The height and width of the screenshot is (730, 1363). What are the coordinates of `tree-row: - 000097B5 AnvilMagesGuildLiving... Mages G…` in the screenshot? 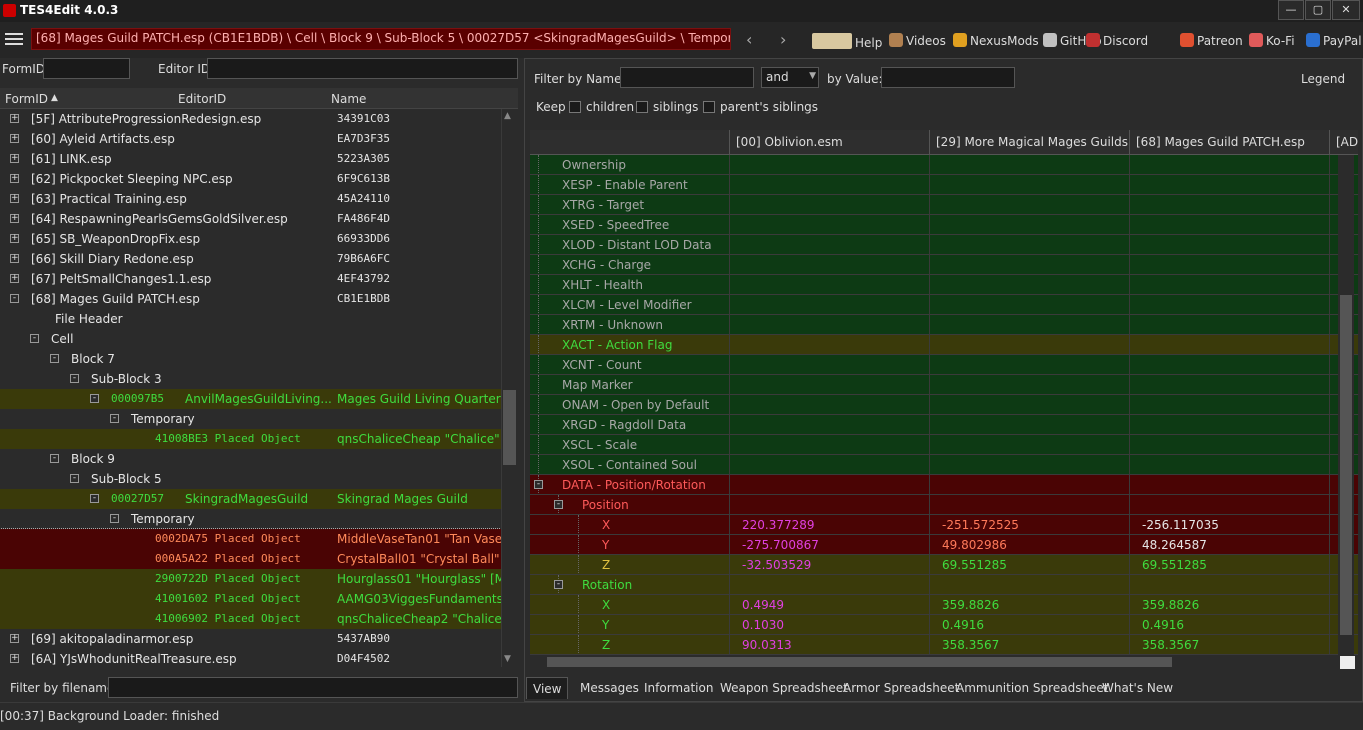 It's located at (250, 399).